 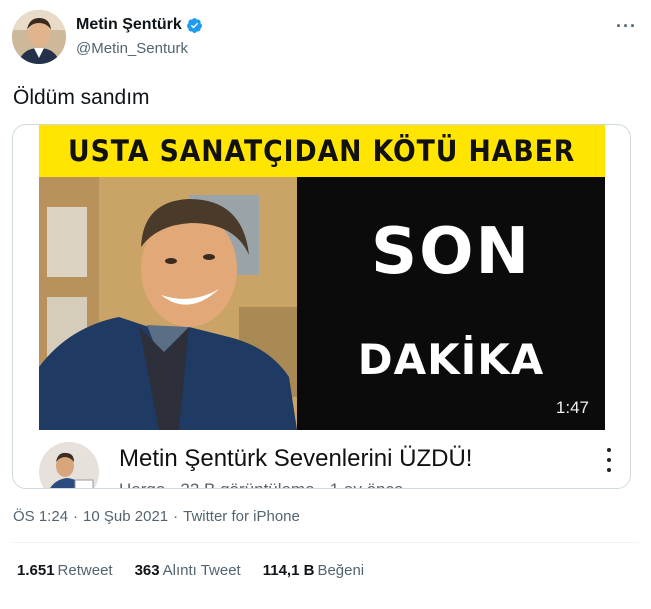 I want to click on video-duration: 1:47, so click(x=572, y=407).